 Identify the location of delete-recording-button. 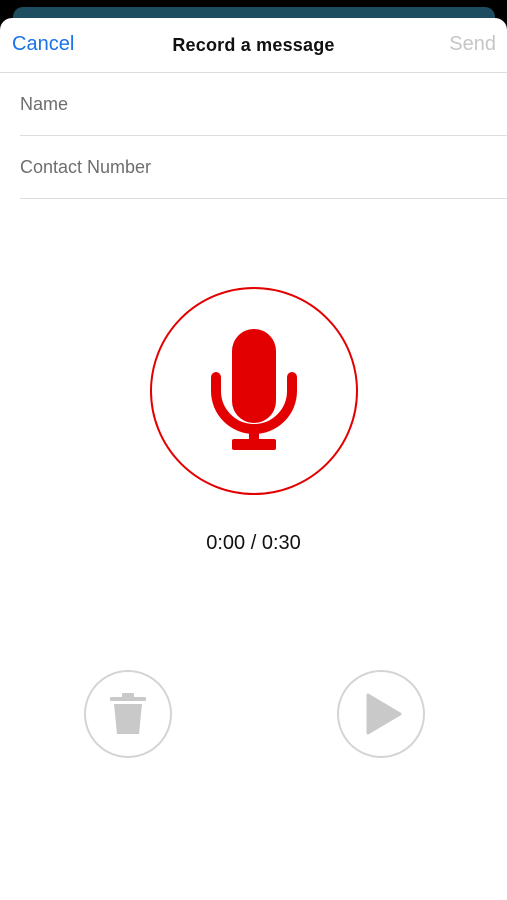
(128, 714).